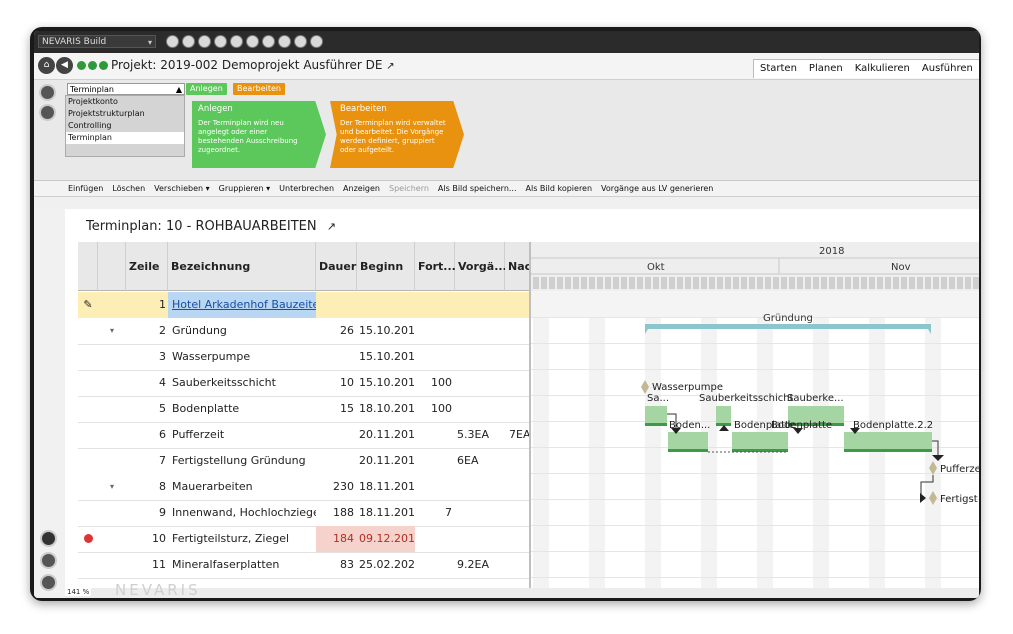 The width and height of the screenshot is (1013, 634). I want to click on toolbar-show: Anzeigen, so click(361, 188).